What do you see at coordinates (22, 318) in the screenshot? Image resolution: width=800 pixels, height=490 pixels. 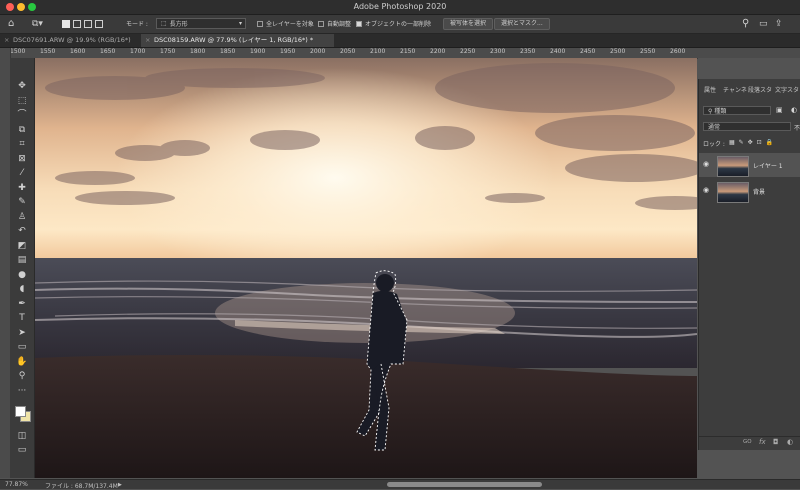 I see `type-tool: T` at bounding box center [22, 318].